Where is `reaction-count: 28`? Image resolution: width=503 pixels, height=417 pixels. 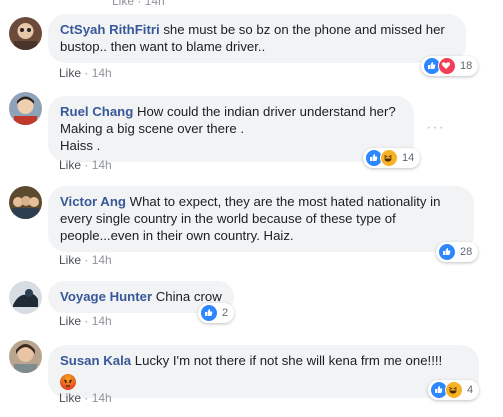 reaction-count: 28 is located at coordinates (466, 252).